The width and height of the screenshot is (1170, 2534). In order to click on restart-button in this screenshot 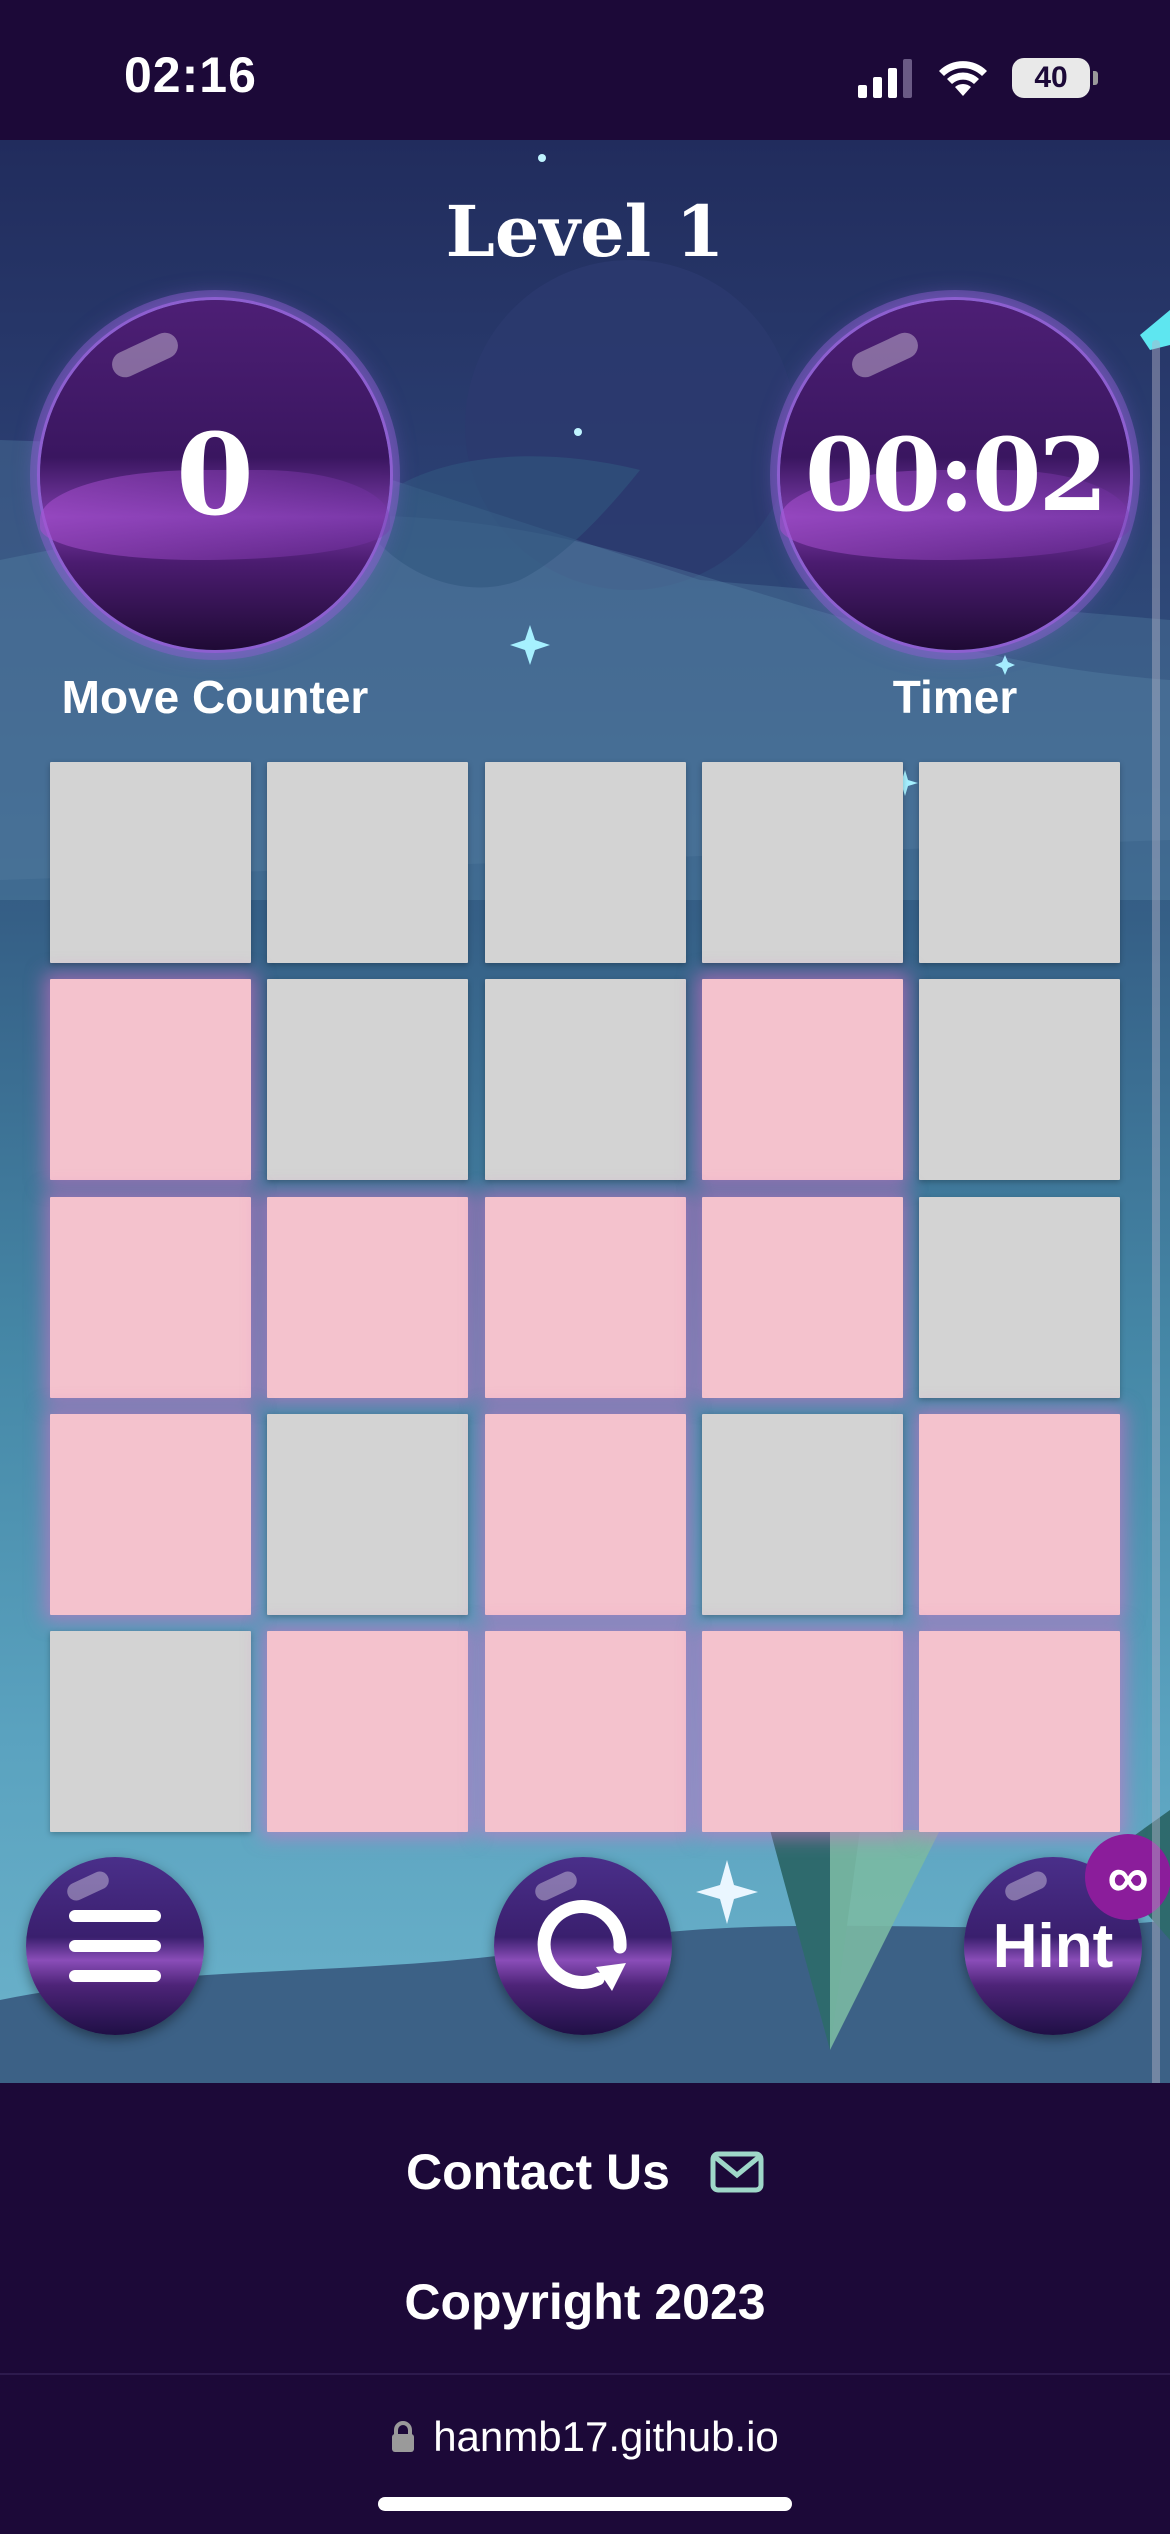, I will do `click(583, 1946)`.